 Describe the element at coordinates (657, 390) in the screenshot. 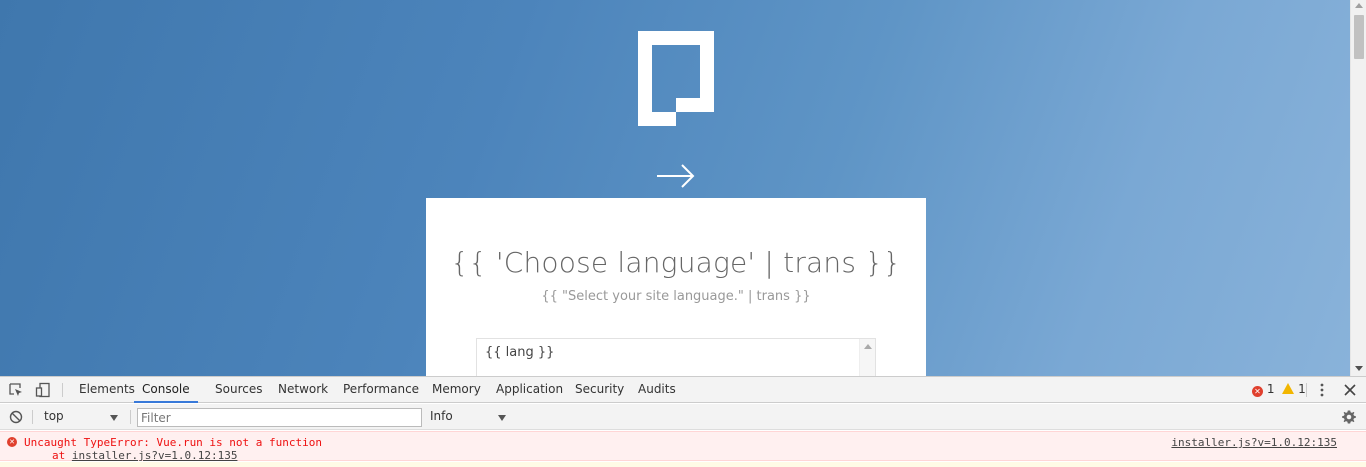

I see `tab-audits: Audits` at that location.